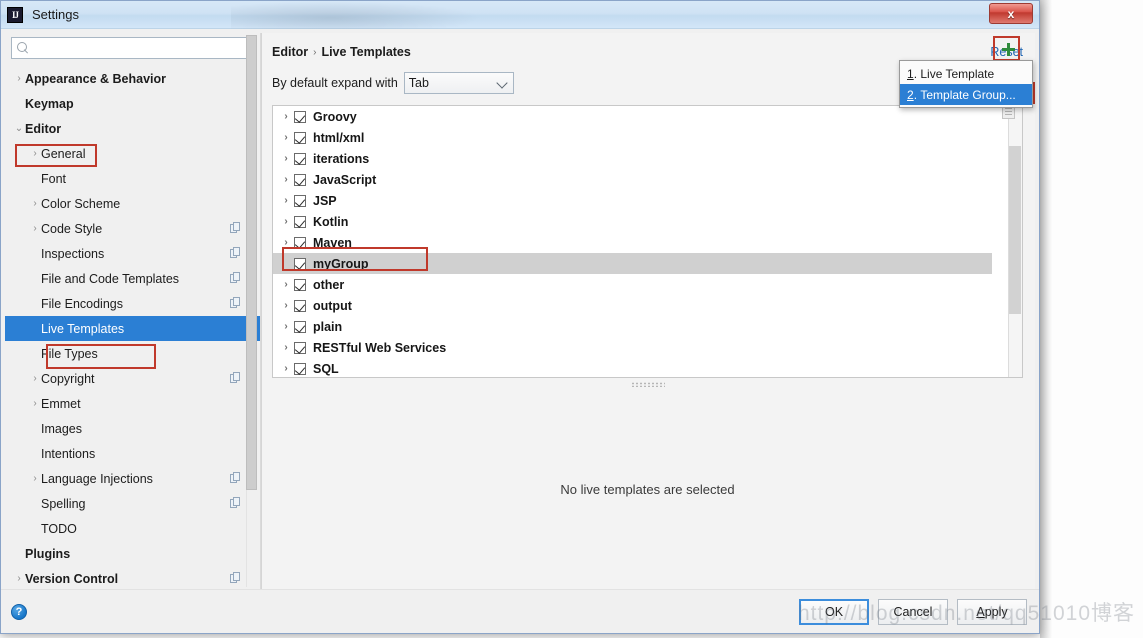 Image resolution: width=1143 pixels, height=638 pixels. Describe the element at coordinates (647, 221) in the screenshot. I see `template-group-row: › Kotlin` at that location.